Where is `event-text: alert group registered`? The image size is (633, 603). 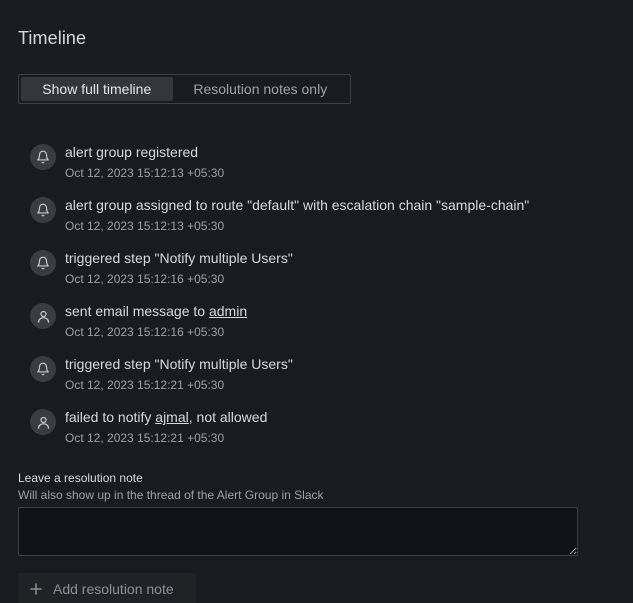 event-text: alert group registered is located at coordinates (132, 152).